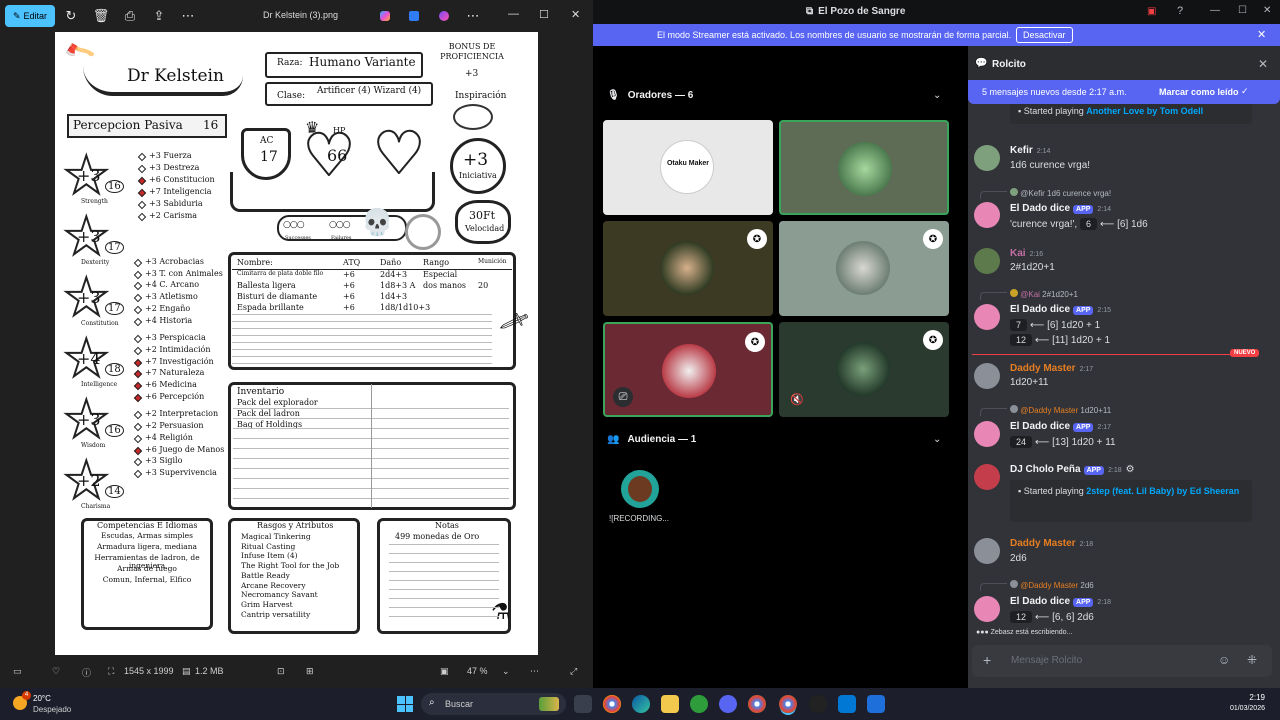 This screenshot has height=720, width=1280. What do you see at coordinates (385, 16) in the screenshot?
I see `copilot-icon` at bounding box center [385, 16].